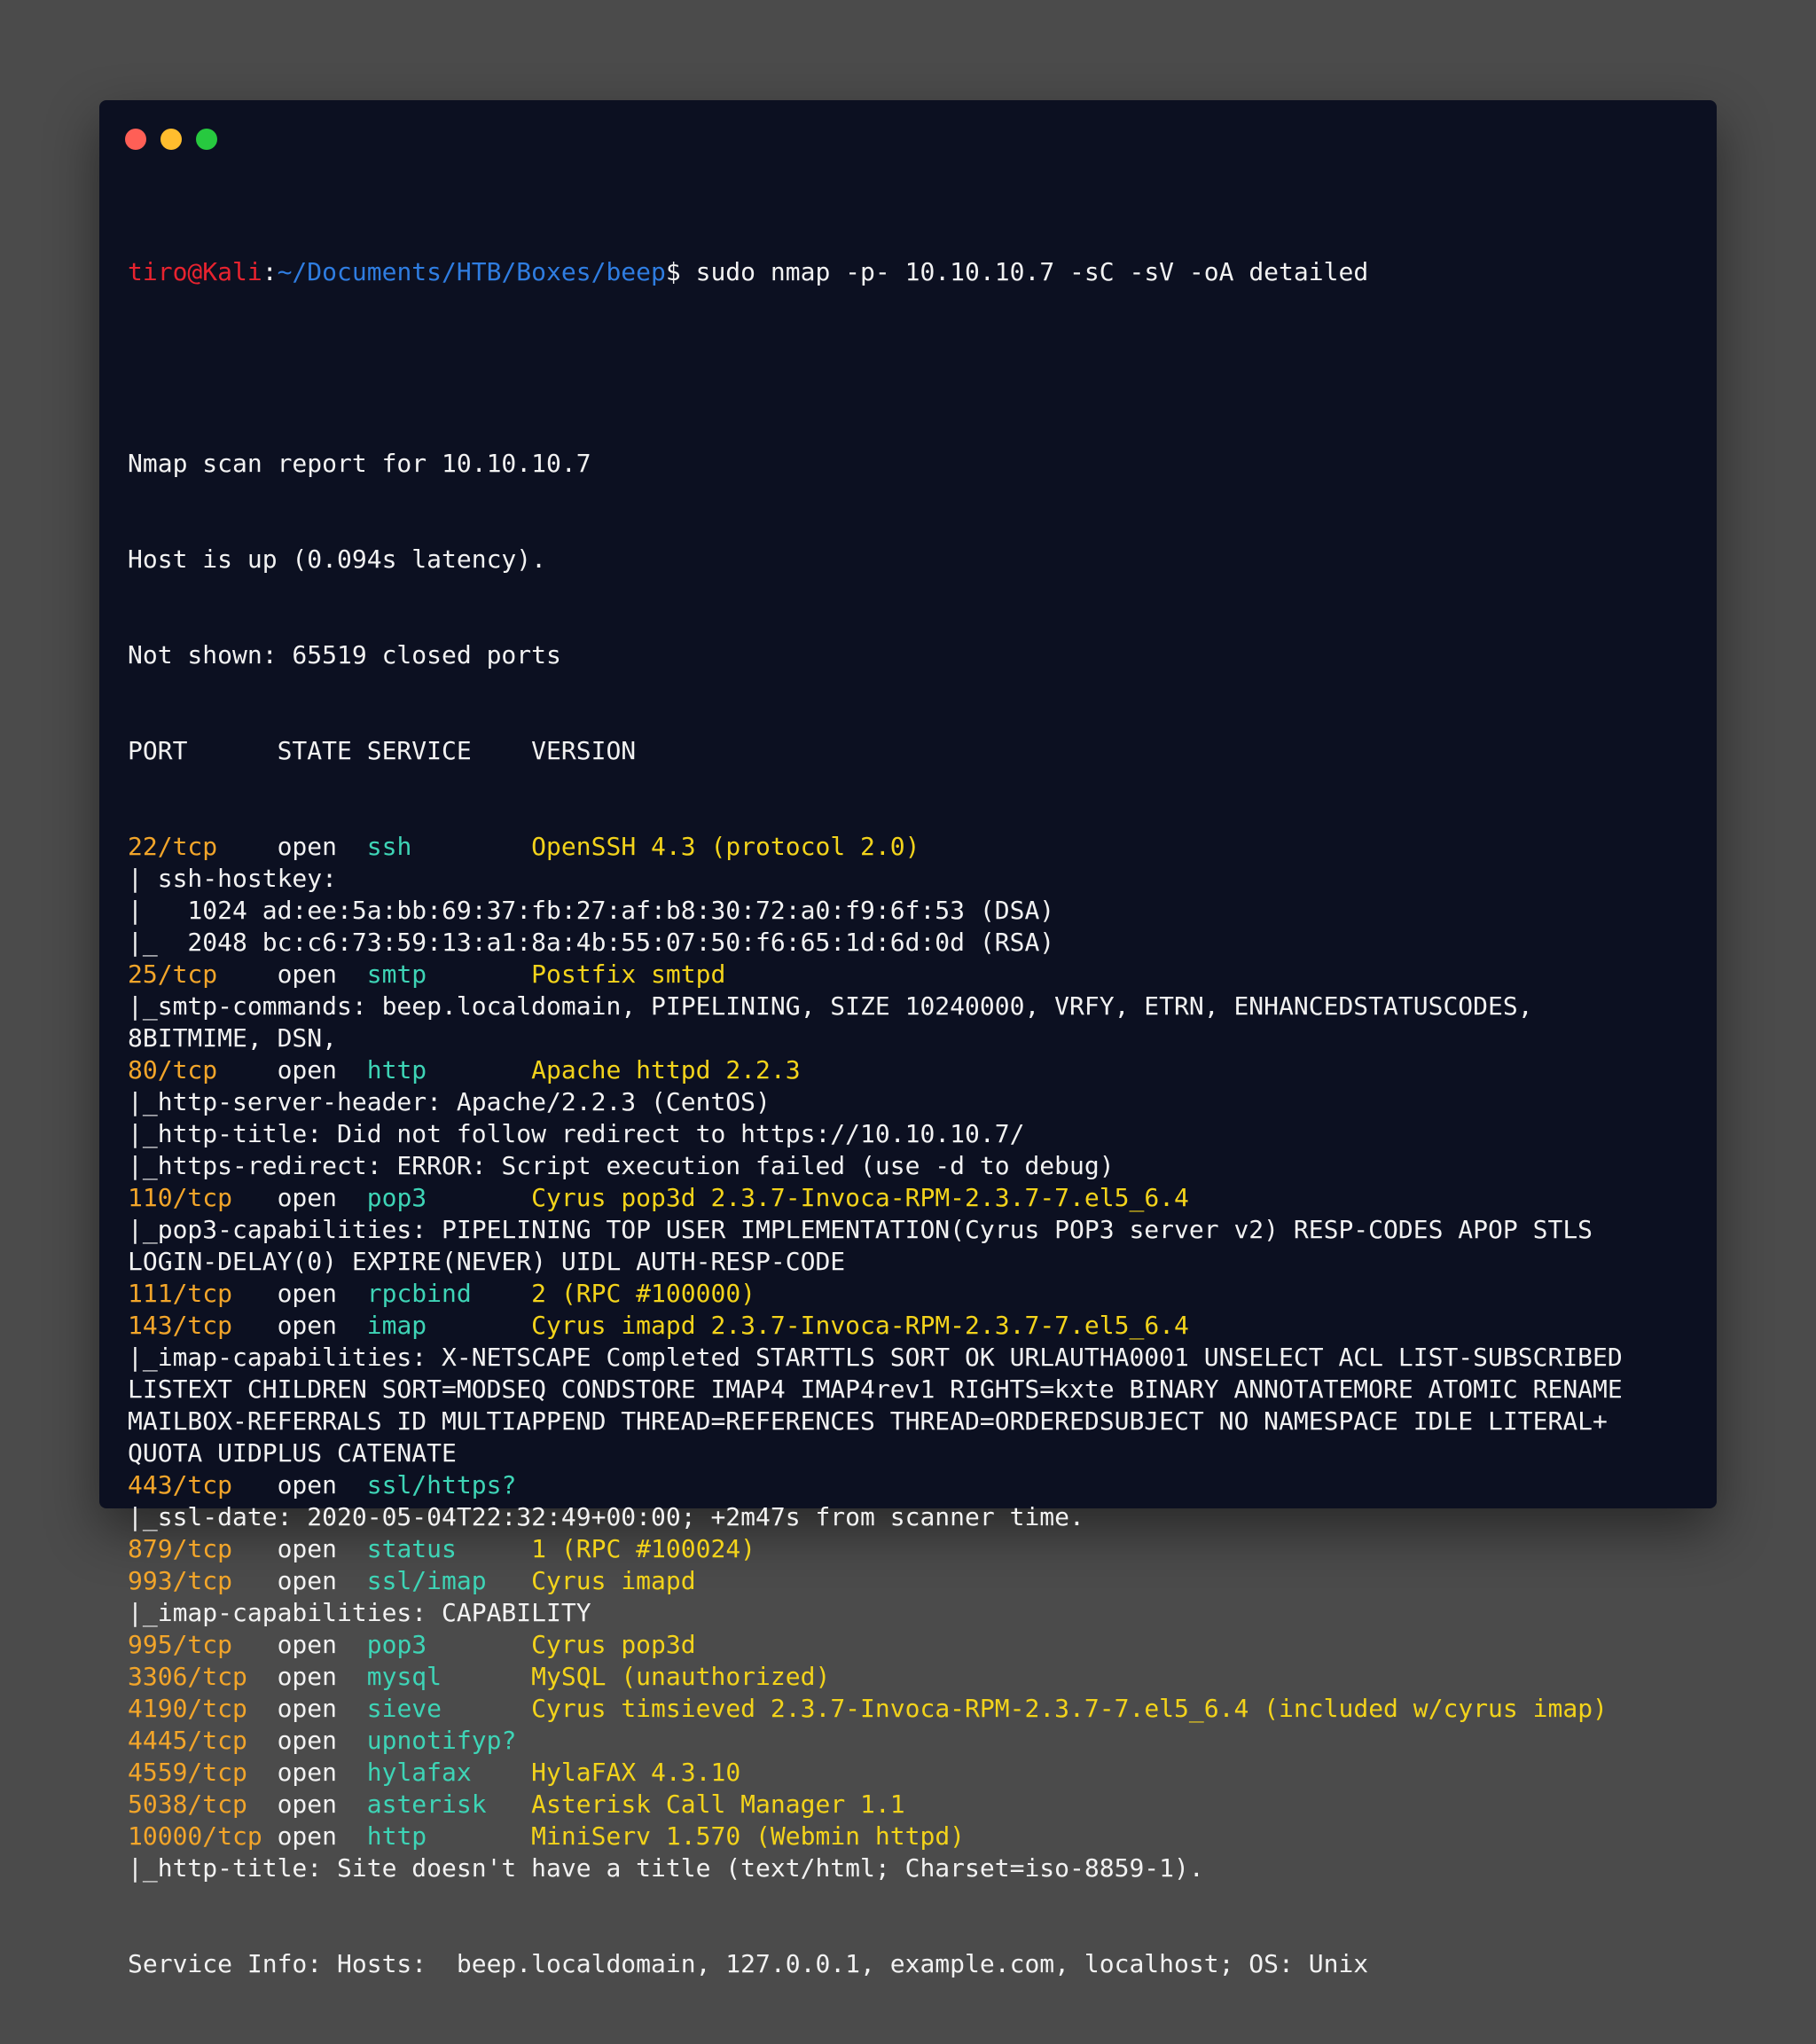 The image size is (1816, 2044). I want to click on port-version: Postfix smtpd, so click(628, 974).